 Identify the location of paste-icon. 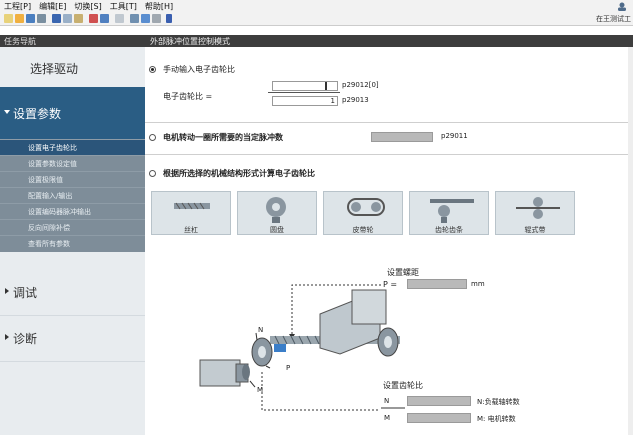
(78, 18).